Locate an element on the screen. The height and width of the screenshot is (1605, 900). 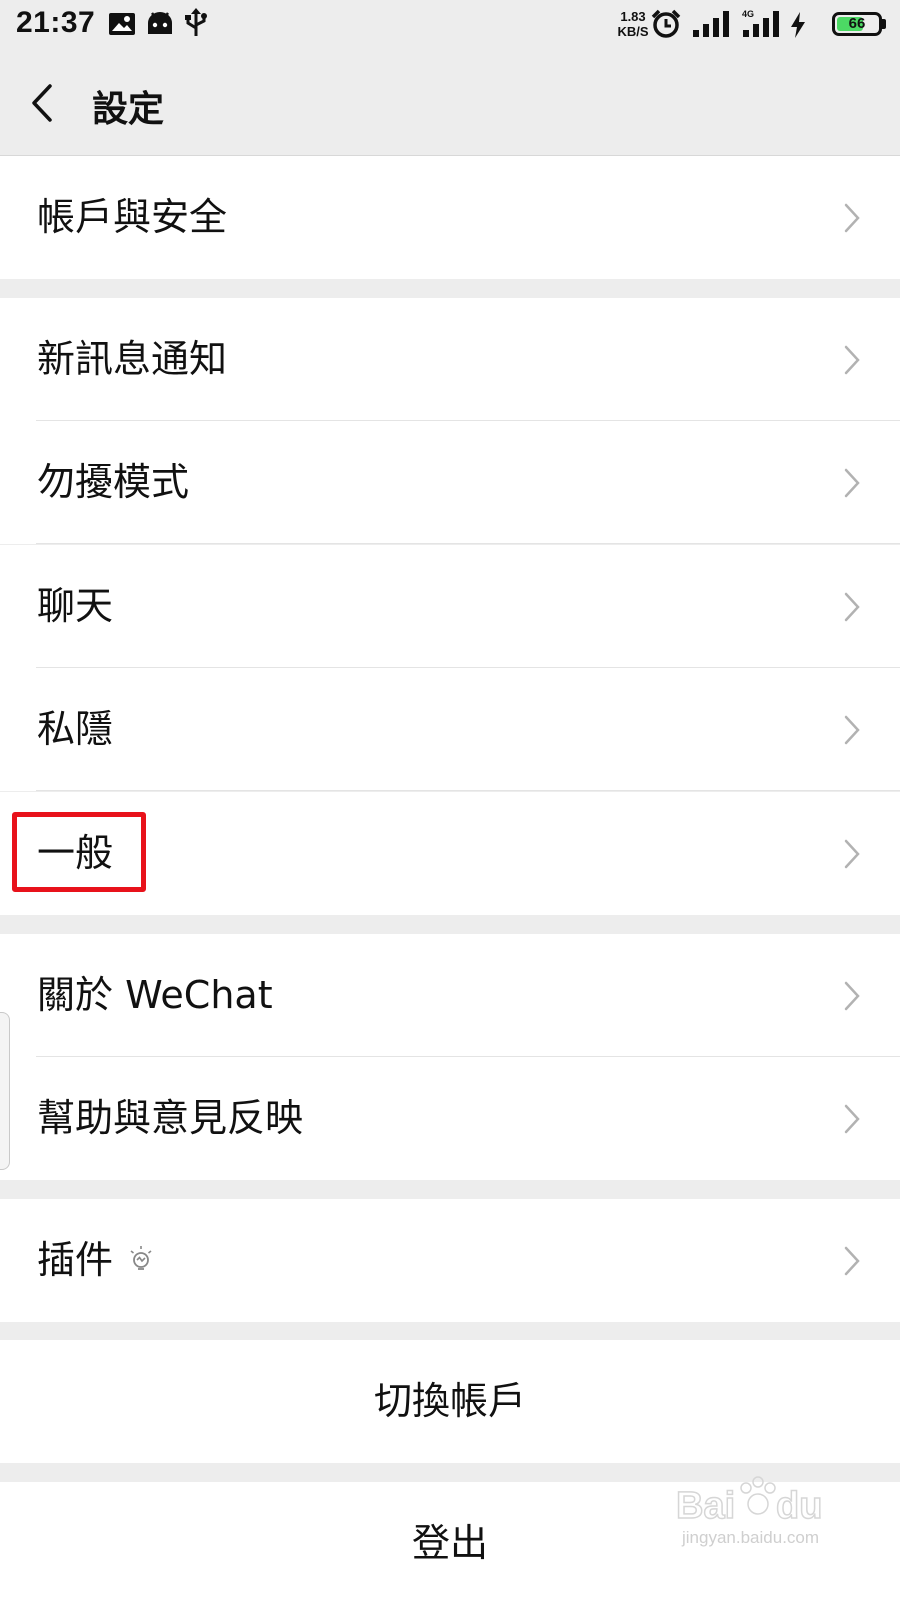
settings-item-label: 幫助與意見反映 is located at coordinates (170, 1118).